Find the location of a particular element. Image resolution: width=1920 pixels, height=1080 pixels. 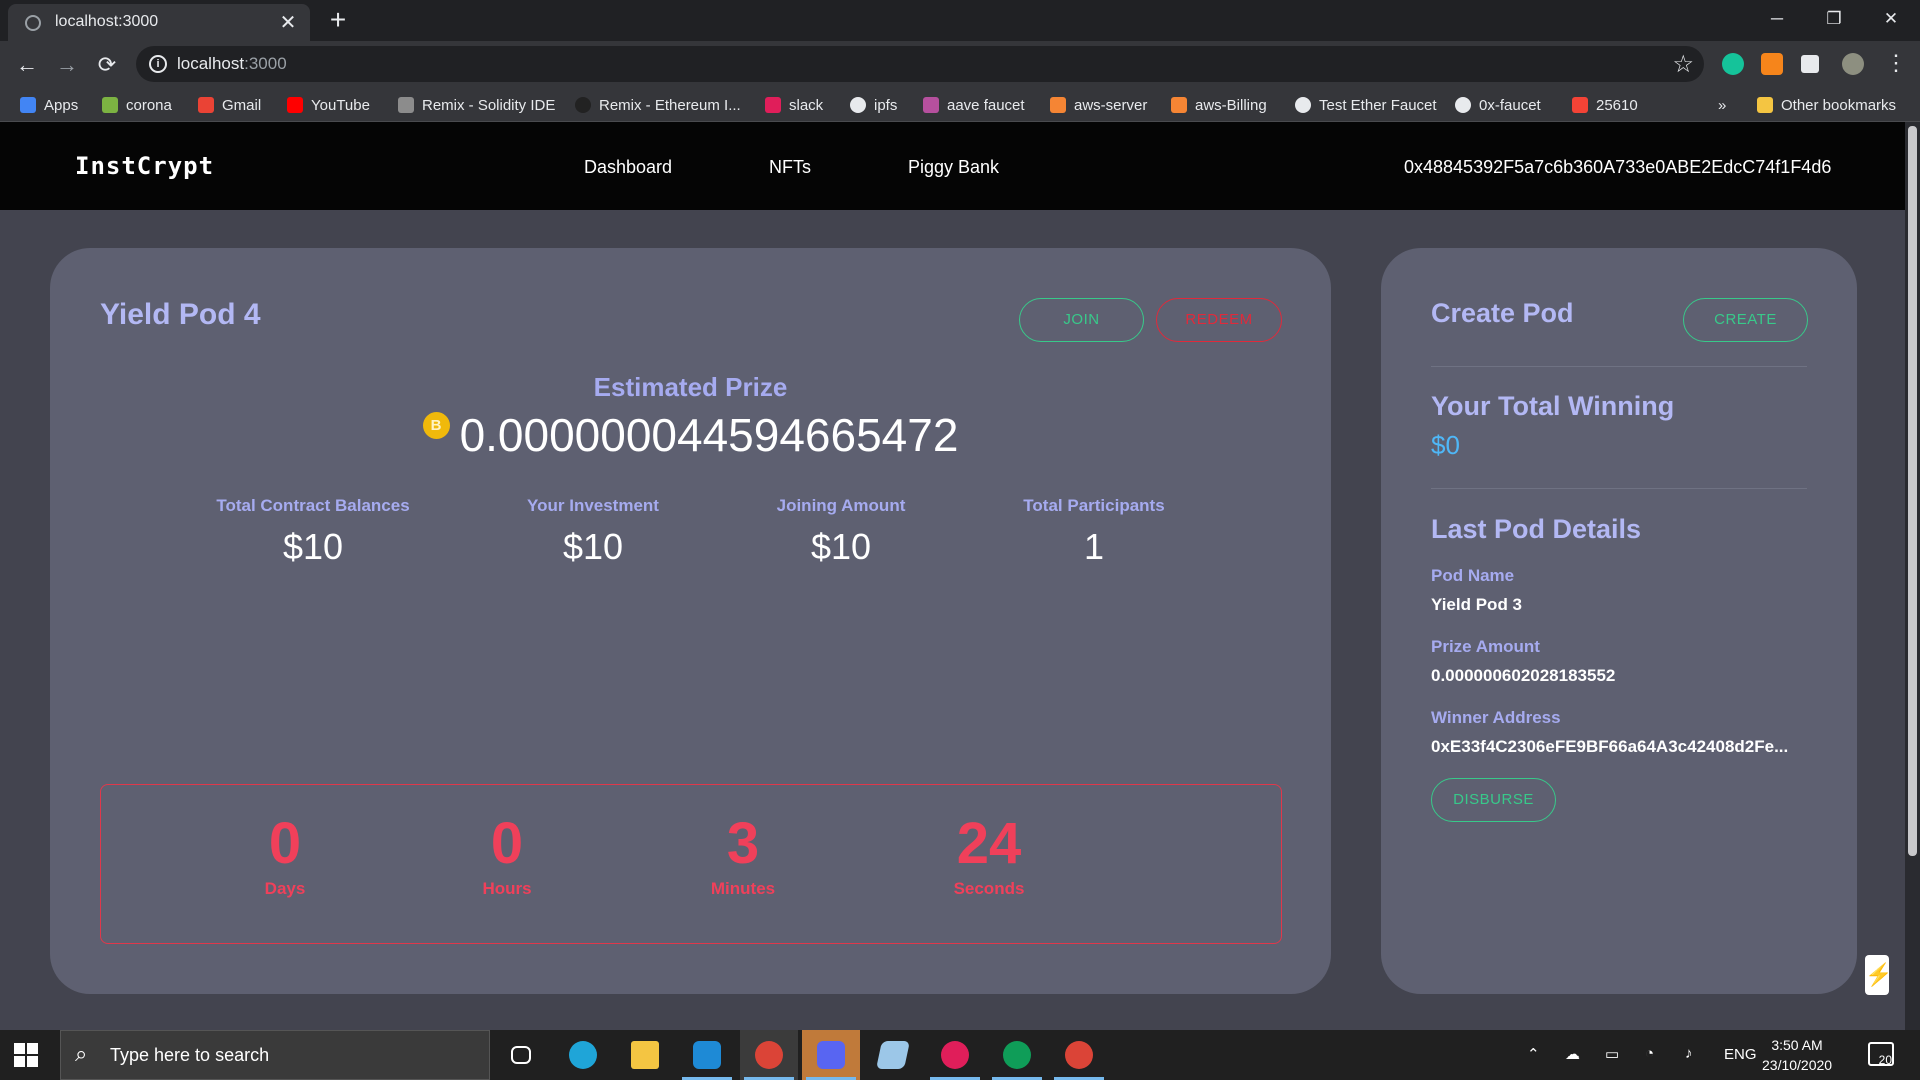

url-port: :3000 is located at coordinates (265, 63).